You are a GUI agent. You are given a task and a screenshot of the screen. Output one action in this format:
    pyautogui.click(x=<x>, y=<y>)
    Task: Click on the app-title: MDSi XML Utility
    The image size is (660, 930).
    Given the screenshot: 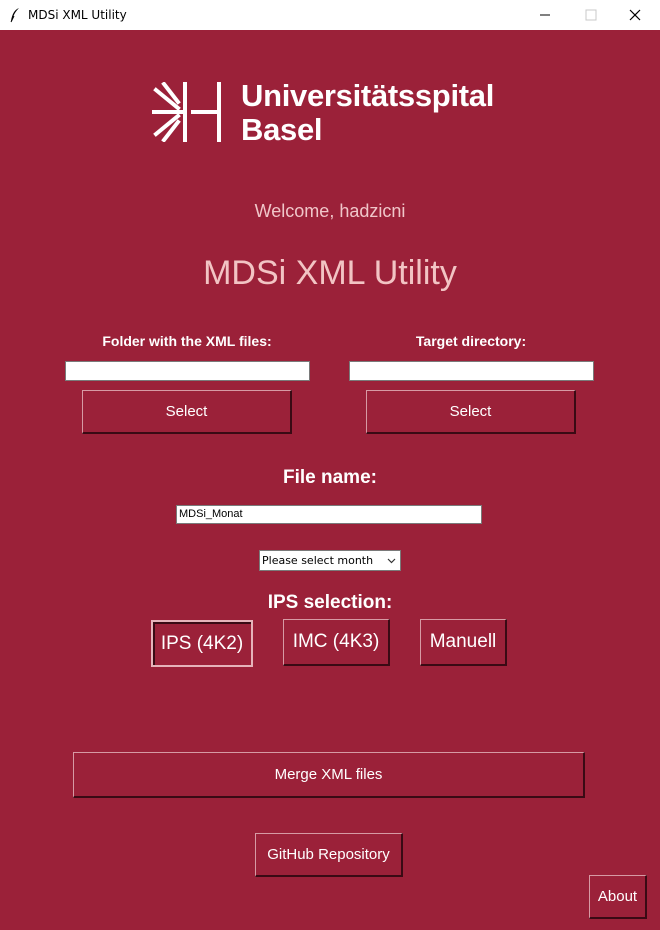 What is the action you would take?
    pyautogui.click(x=330, y=273)
    